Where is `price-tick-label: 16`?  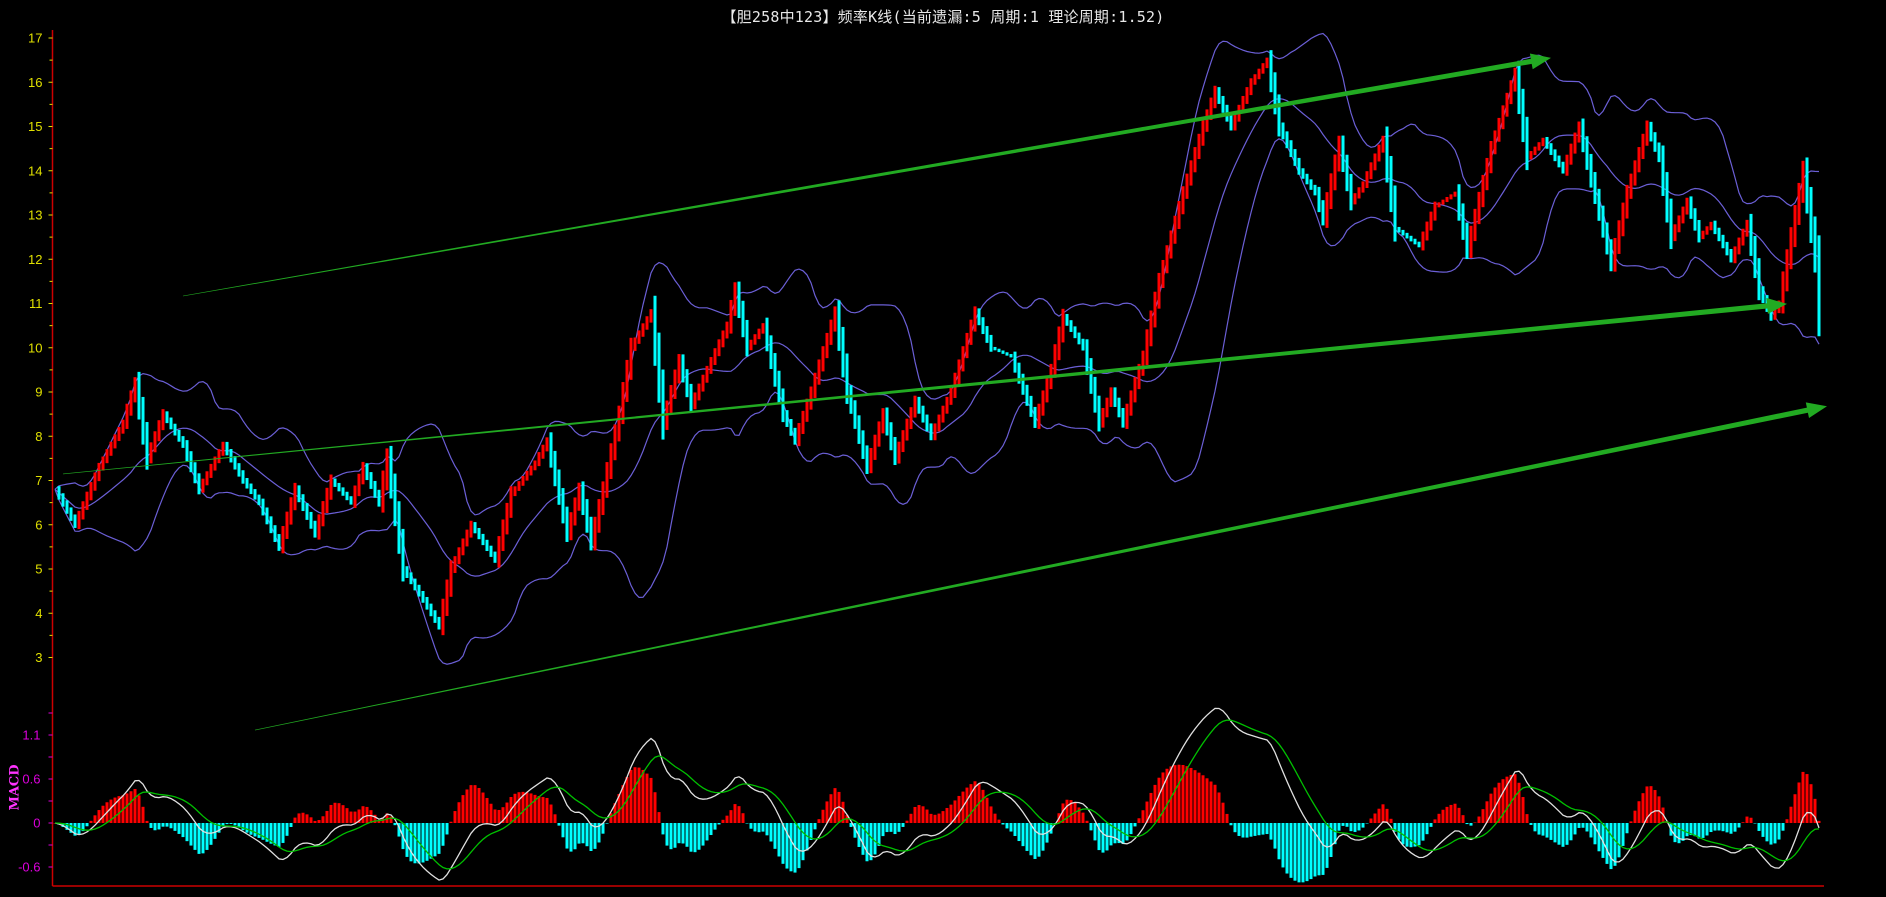
price-tick-label: 16 is located at coordinates (35, 82).